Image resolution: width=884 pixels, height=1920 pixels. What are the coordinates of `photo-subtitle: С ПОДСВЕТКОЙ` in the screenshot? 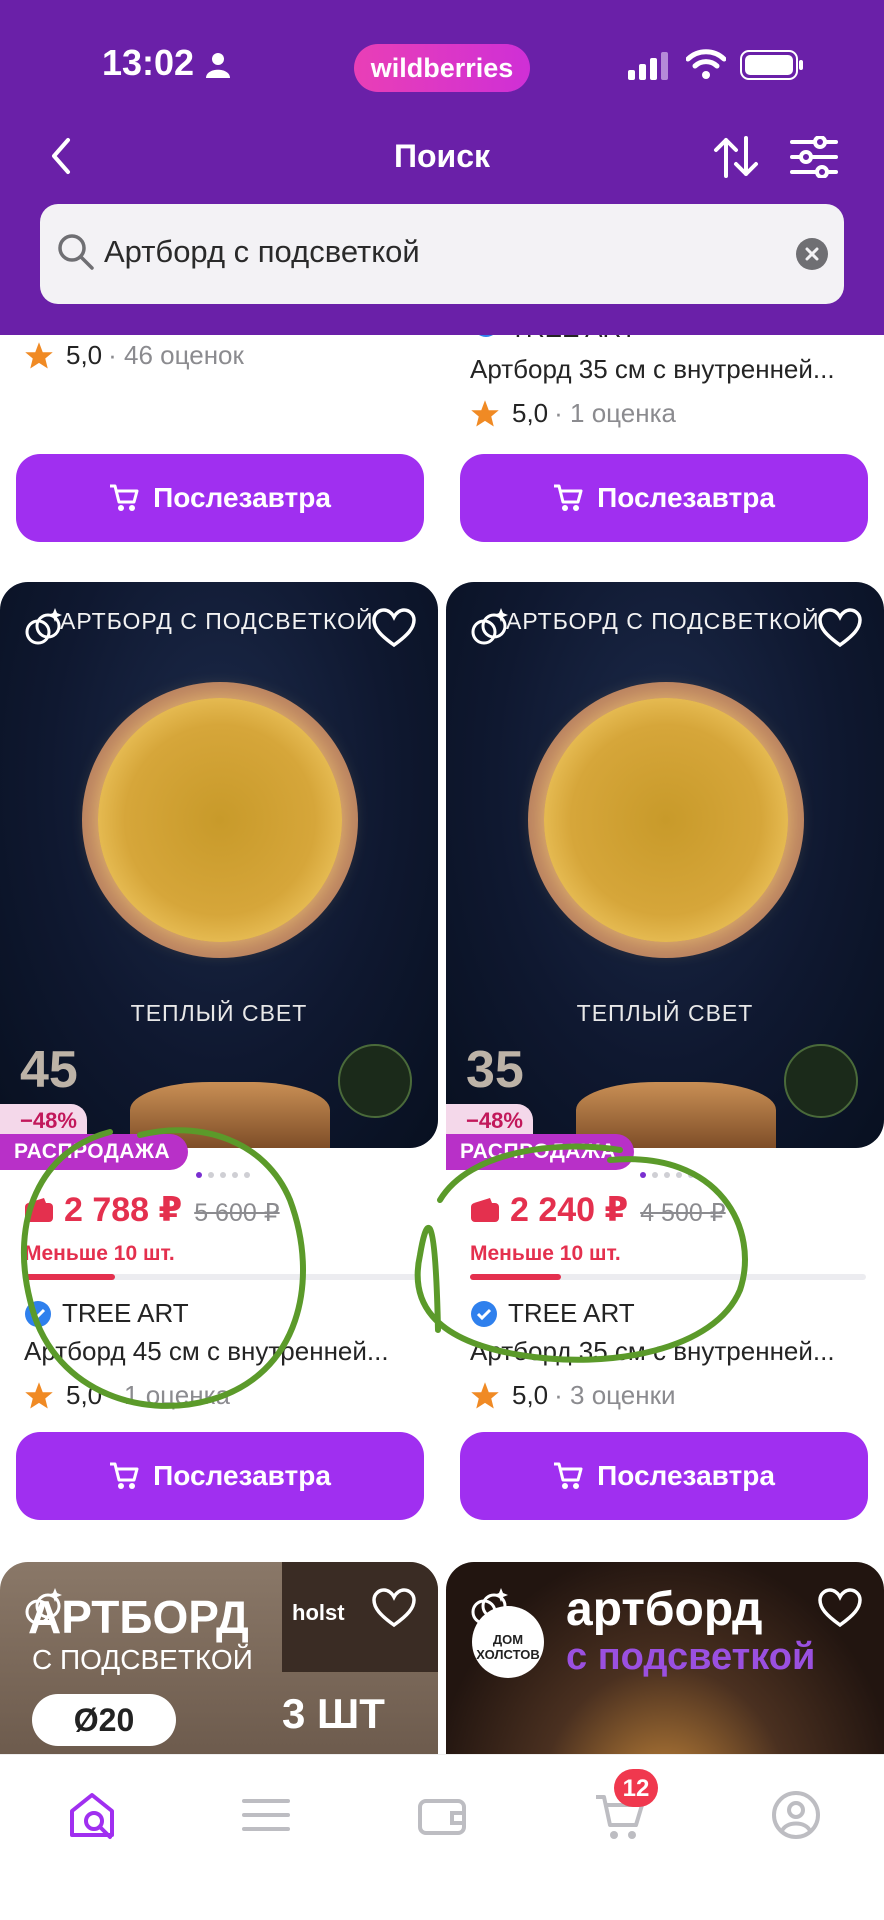 It's located at (142, 1659).